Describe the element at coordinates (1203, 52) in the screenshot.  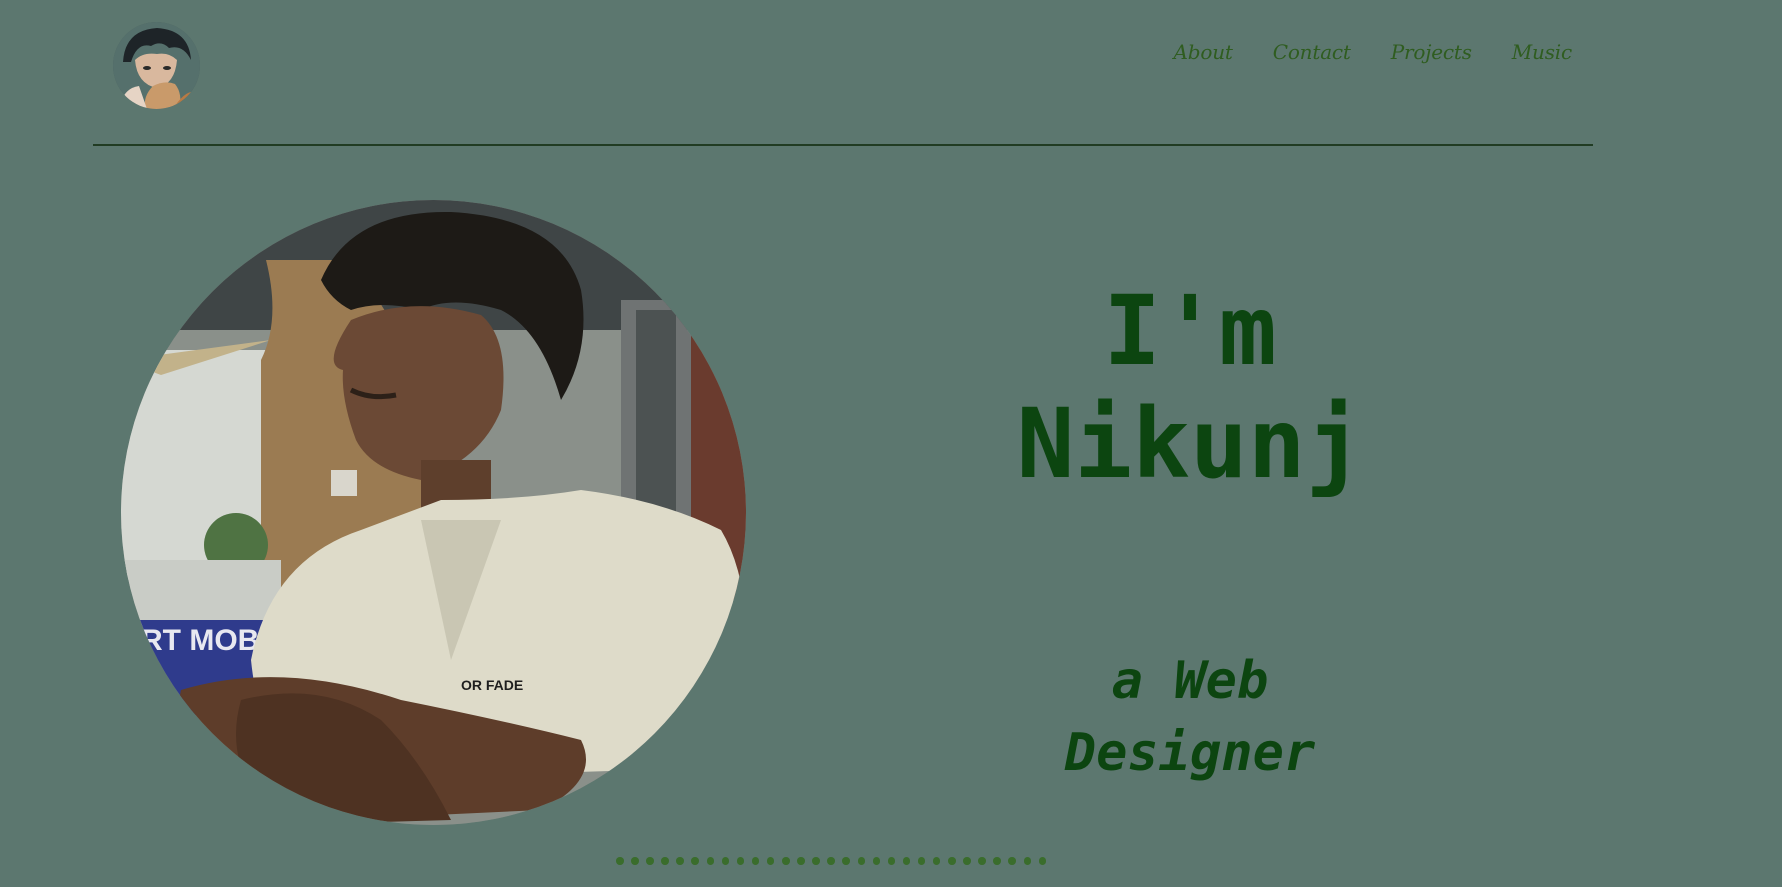
I see `nav-about-link: About` at that location.